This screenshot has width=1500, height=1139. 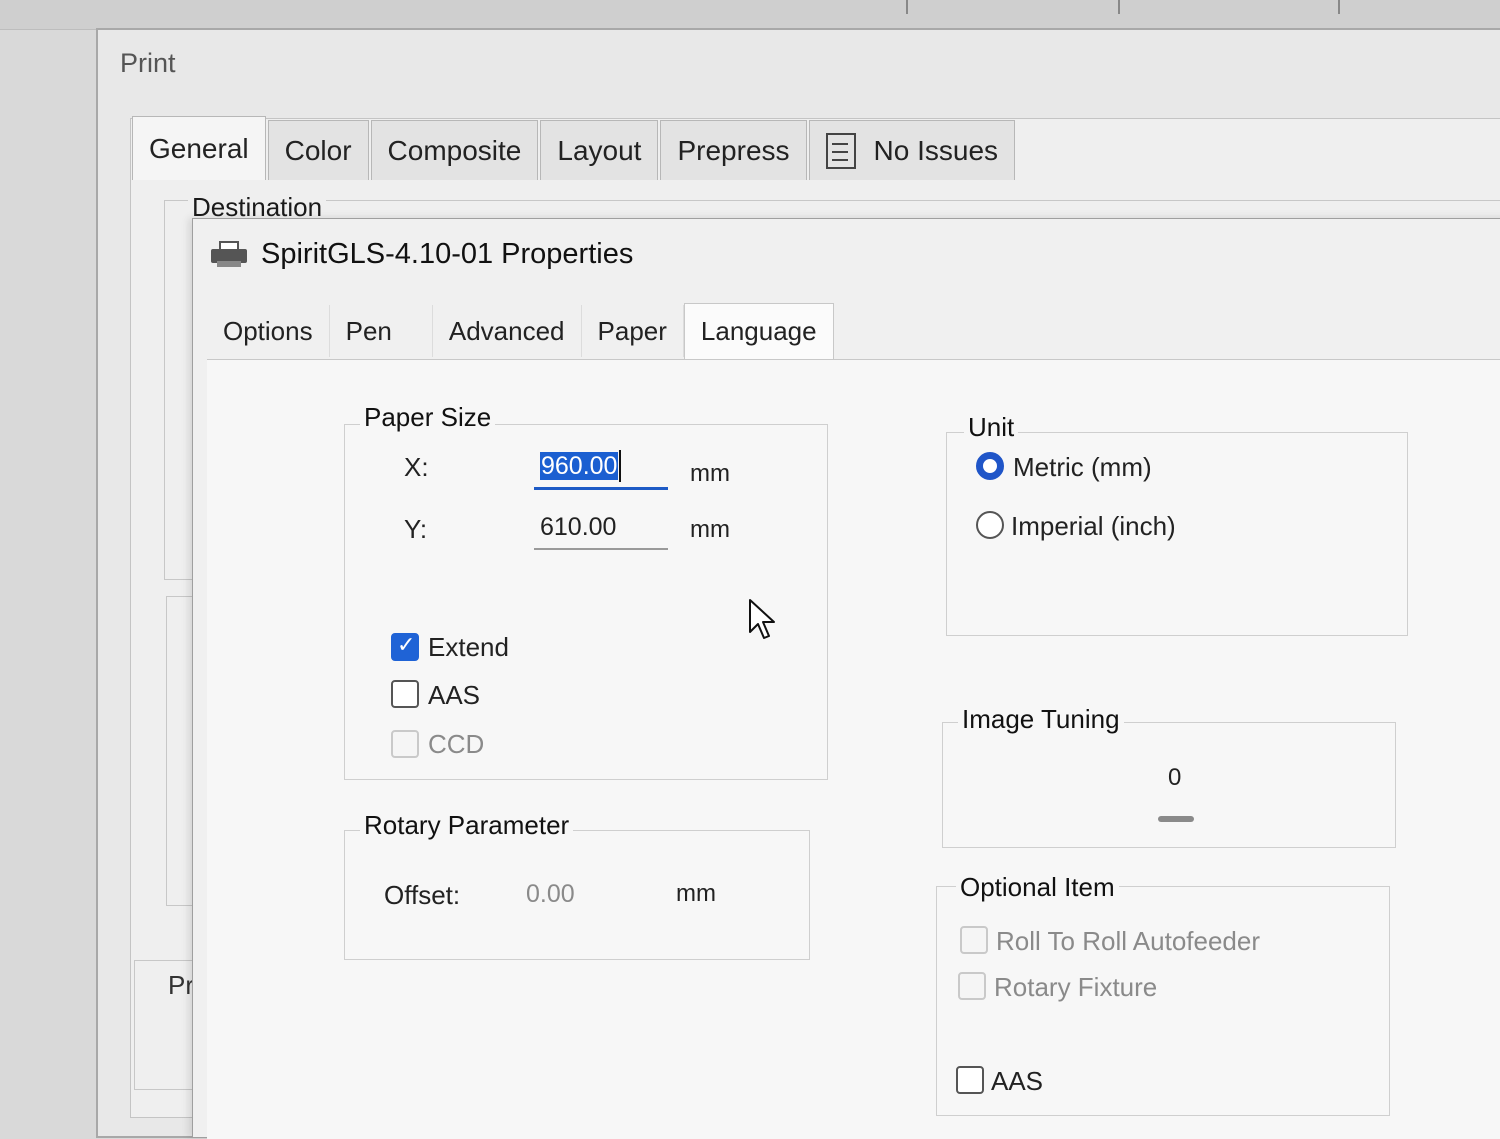 What do you see at coordinates (620, 466) in the screenshot?
I see `text-caret` at bounding box center [620, 466].